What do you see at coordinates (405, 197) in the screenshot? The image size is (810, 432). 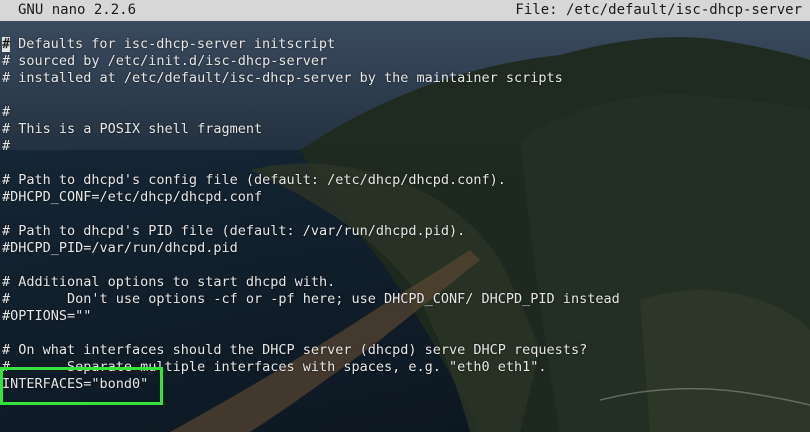 I see `editor-line: #DHCPD_CONF=/etc/dhcp/dhcpd.conf` at bounding box center [405, 197].